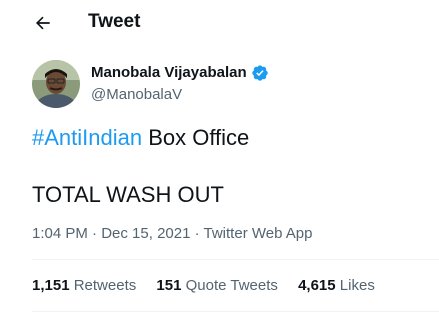 The height and width of the screenshot is (314, 439). What do you see at coordinates (51, 285) in the screenshot?
I see `retweets-count: 1,151` at bounding box center [51, 285].